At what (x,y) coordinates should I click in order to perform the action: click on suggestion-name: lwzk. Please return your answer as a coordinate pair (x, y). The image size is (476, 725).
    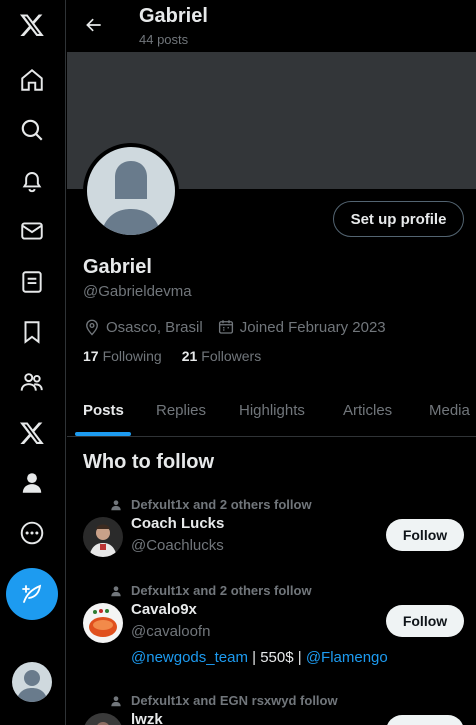
    Looking at the image, I should click on (147, 718).